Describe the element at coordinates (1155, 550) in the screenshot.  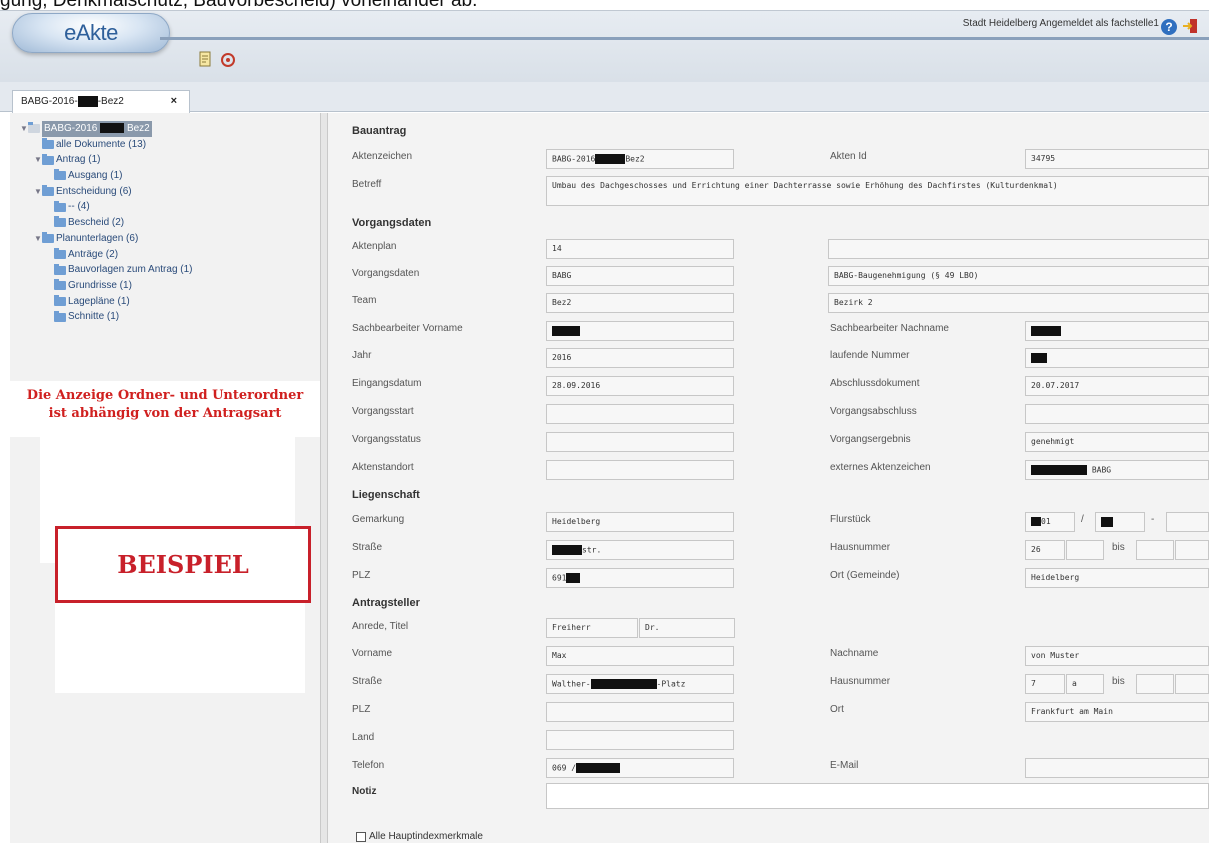
I see `field-hausnummer-bis` at that location.